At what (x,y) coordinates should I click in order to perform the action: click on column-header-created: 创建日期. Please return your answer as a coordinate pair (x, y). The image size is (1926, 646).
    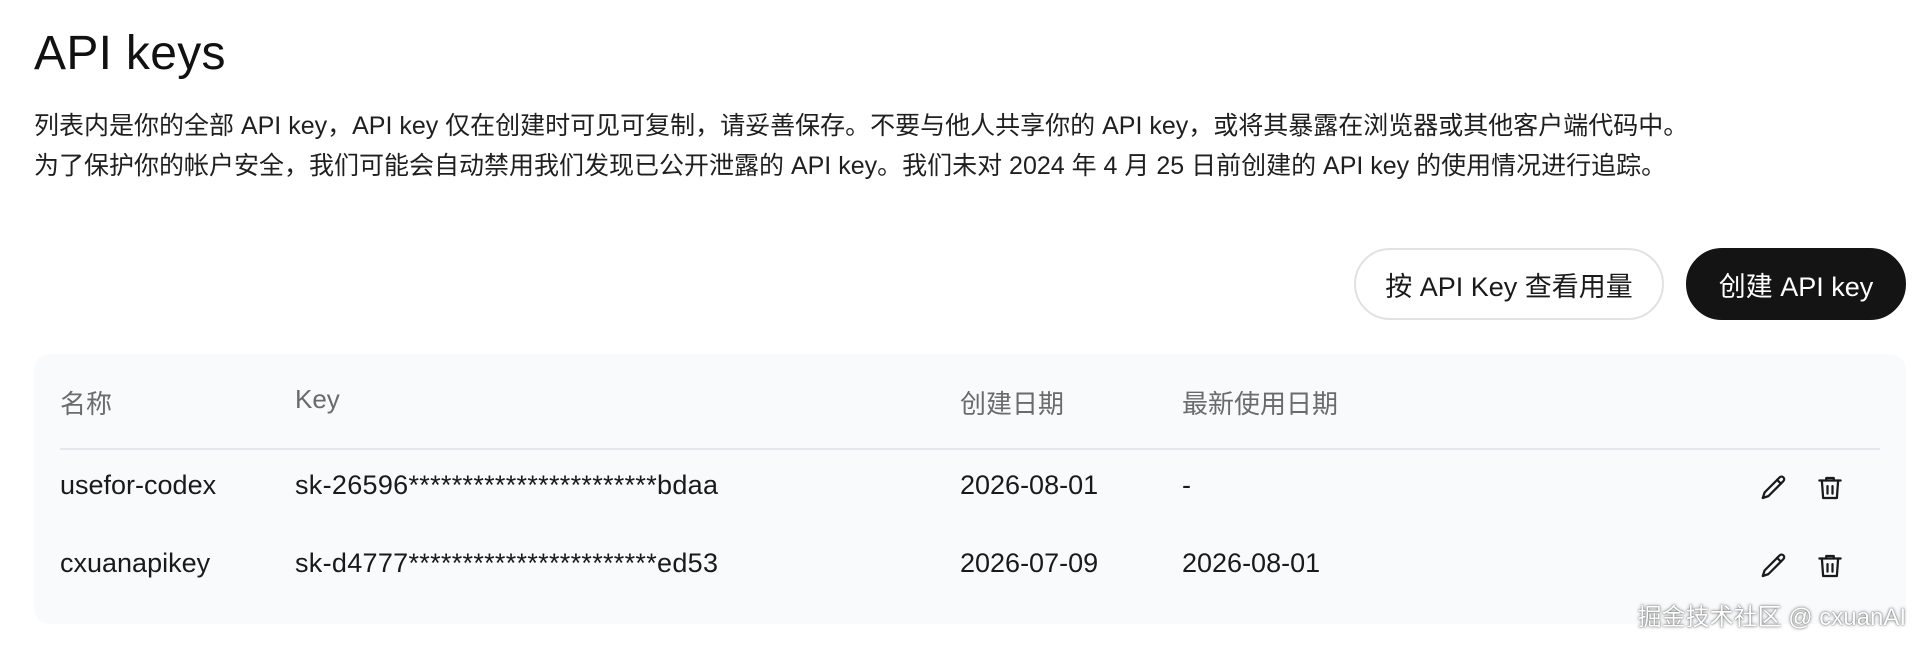
    Looking at the image, I should click on (1012, 404).